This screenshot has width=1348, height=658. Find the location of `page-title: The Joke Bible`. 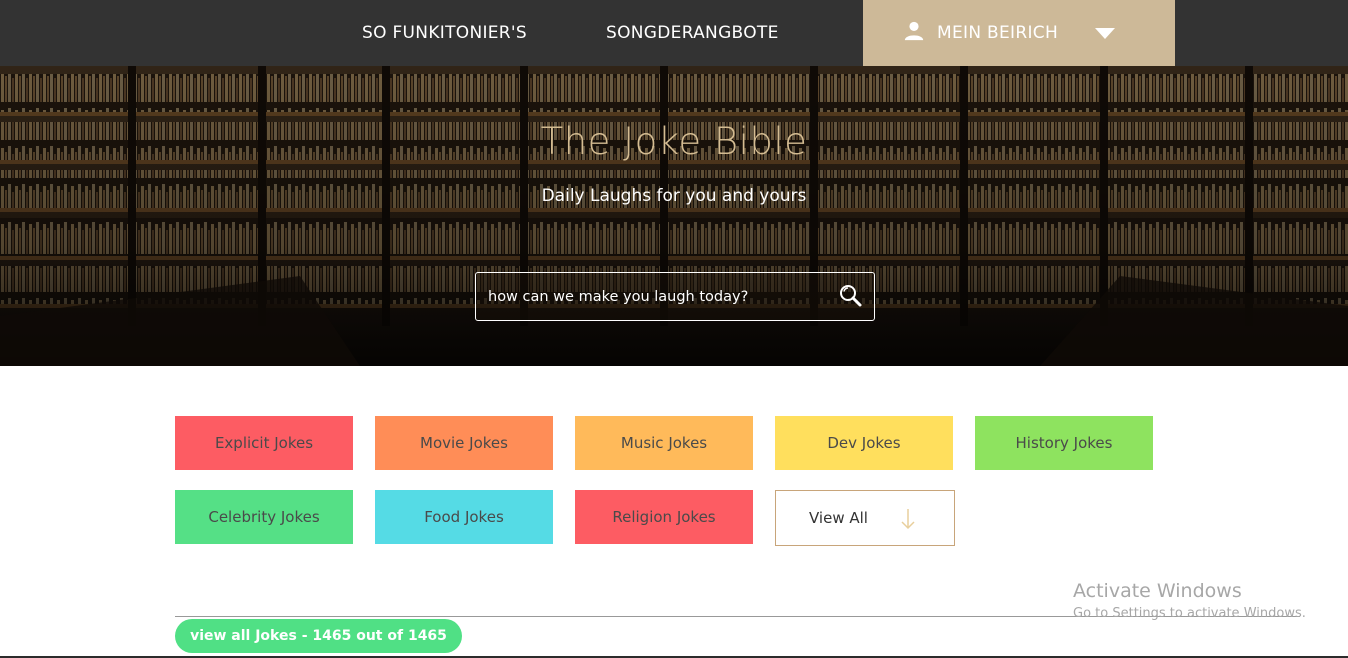

page-title: The Joke Bible is located at coordinates (674, 141).